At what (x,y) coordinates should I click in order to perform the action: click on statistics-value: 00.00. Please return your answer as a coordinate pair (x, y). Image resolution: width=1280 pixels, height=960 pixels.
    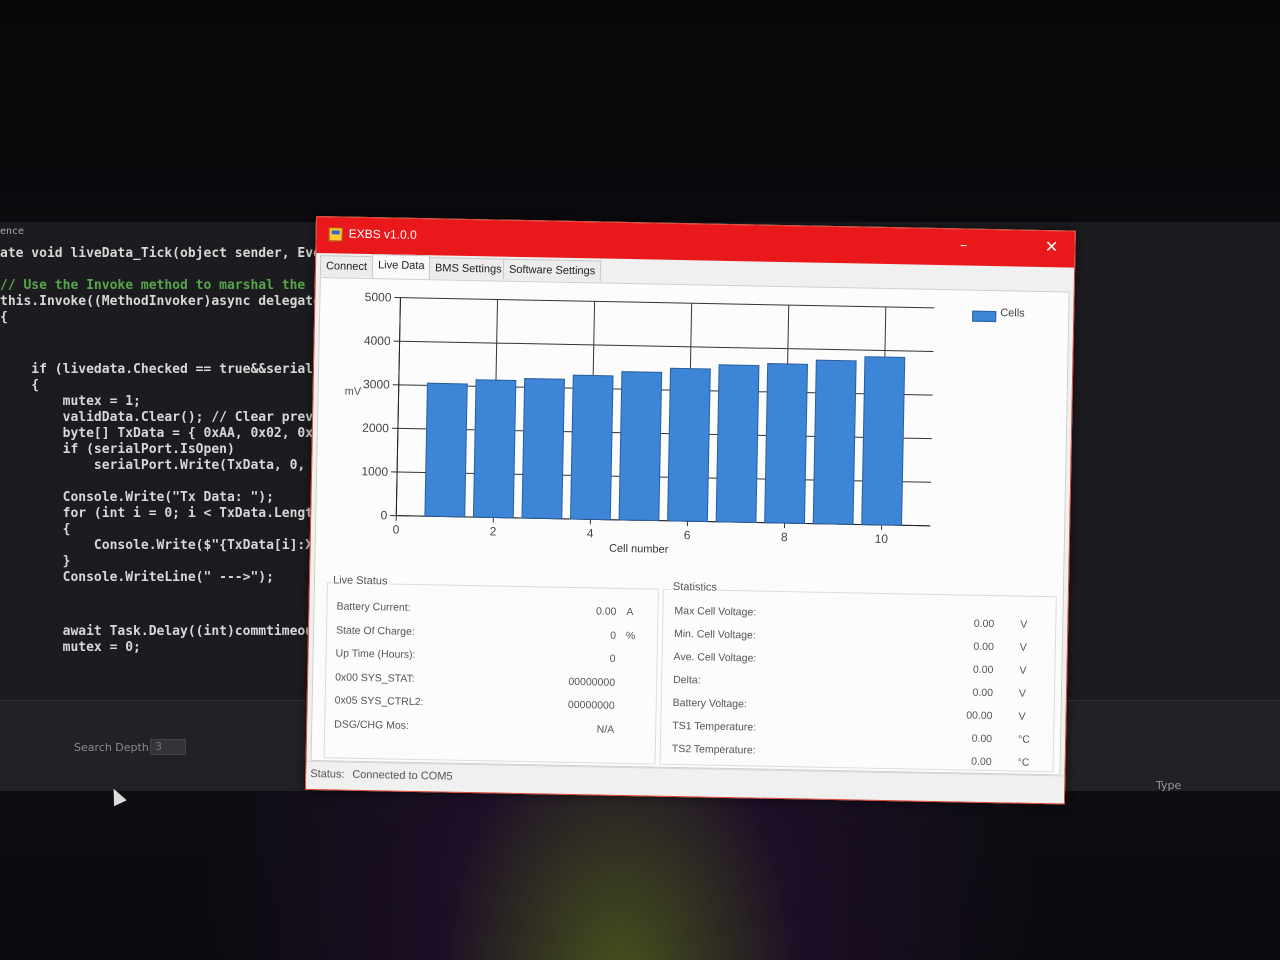
    Looking at the image, I should click on (979, 716).